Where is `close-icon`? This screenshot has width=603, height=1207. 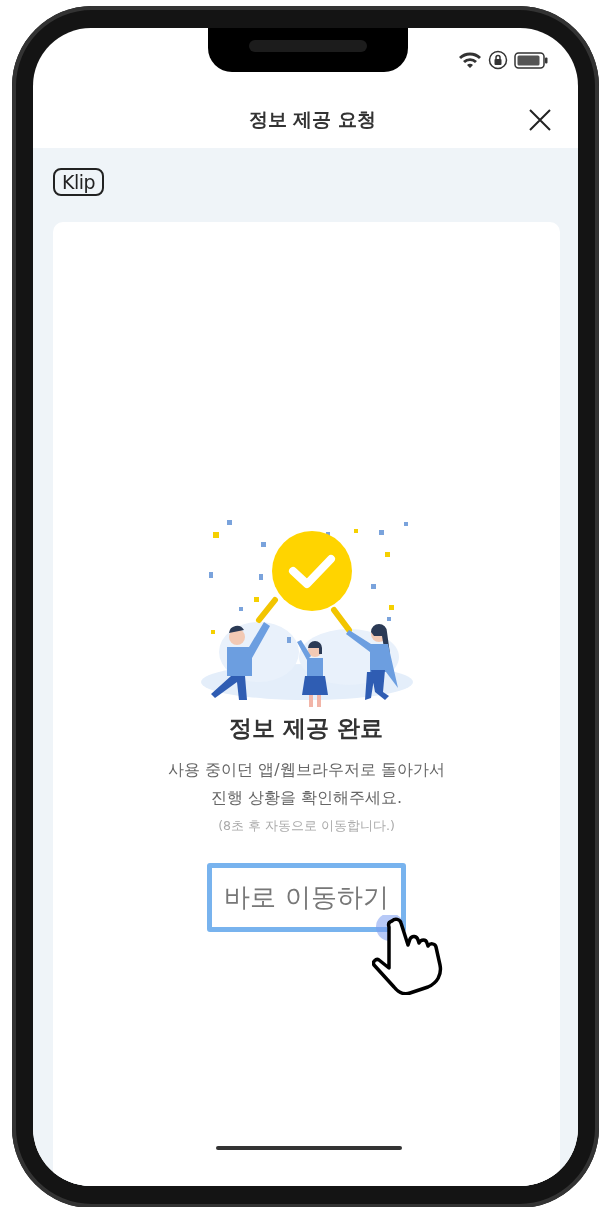
close-icon is located at coordinates (540, 120).